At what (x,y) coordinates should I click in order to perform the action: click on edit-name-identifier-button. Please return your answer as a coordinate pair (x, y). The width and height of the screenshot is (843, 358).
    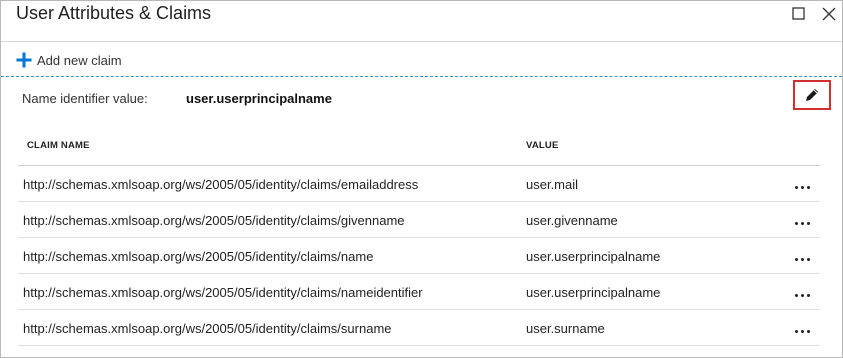
    Looking at the image, I should click on (812, 95).